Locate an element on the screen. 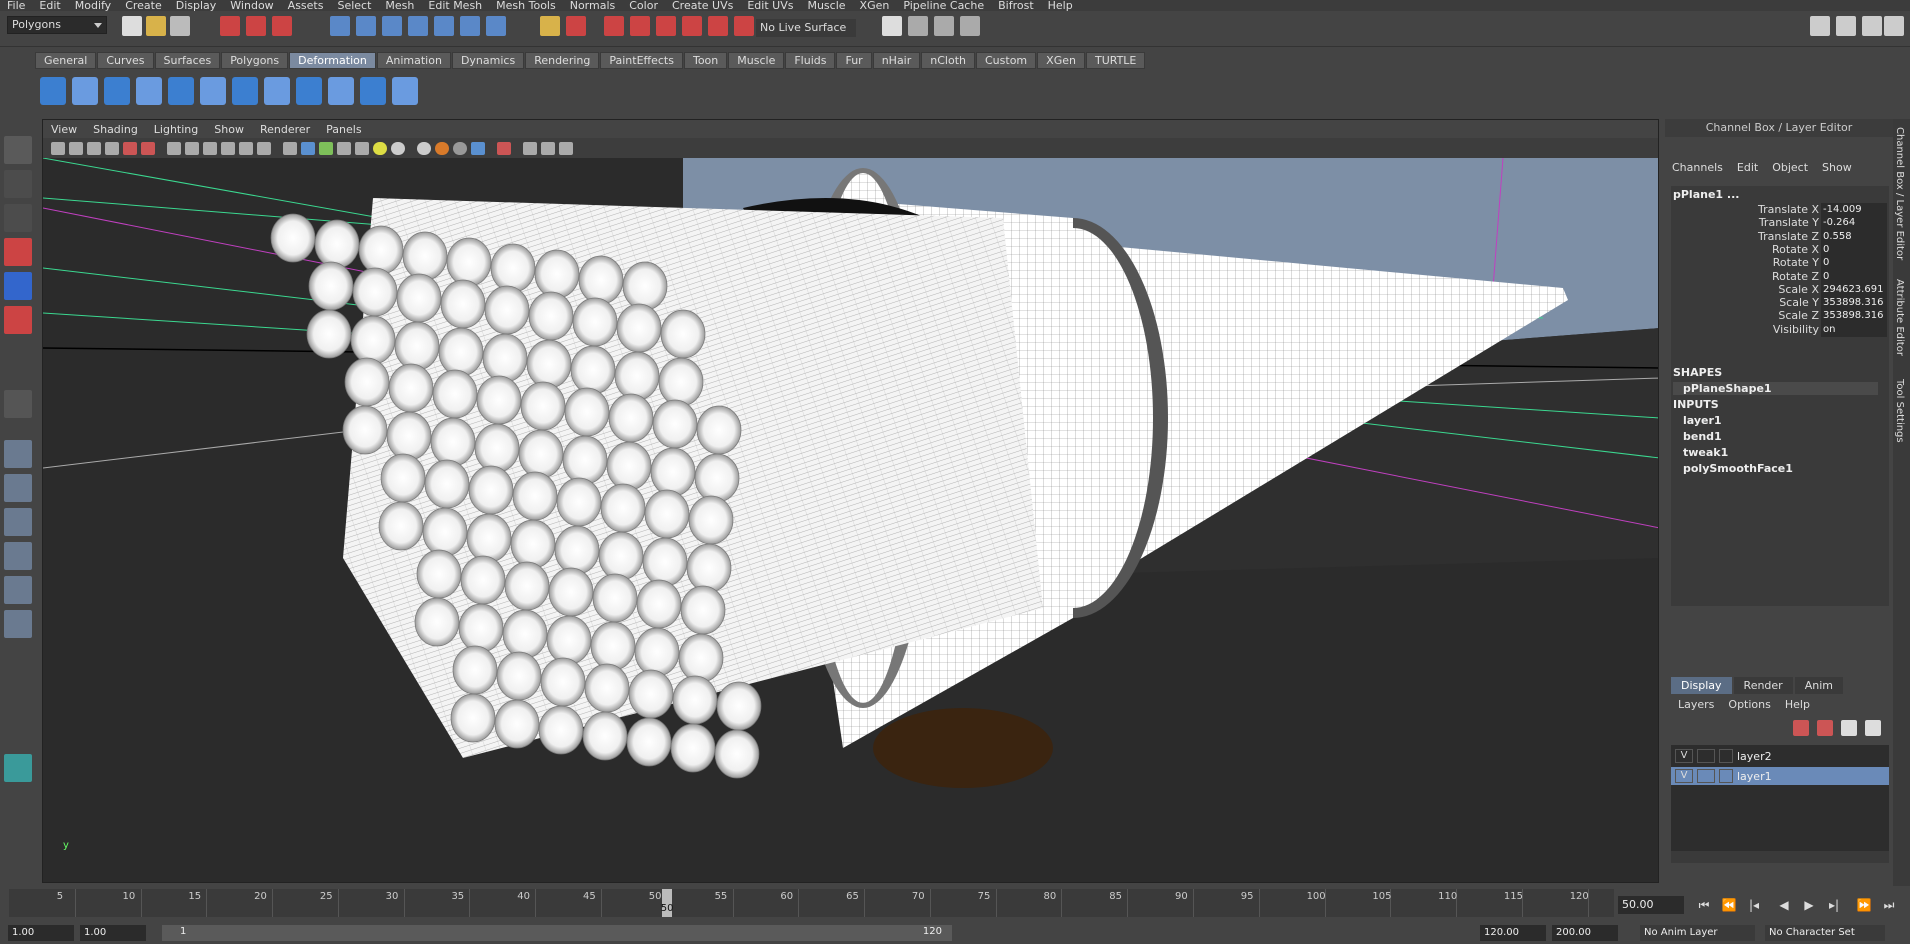  channel-menu-item: Channels is located at coordinates (1697, 170).